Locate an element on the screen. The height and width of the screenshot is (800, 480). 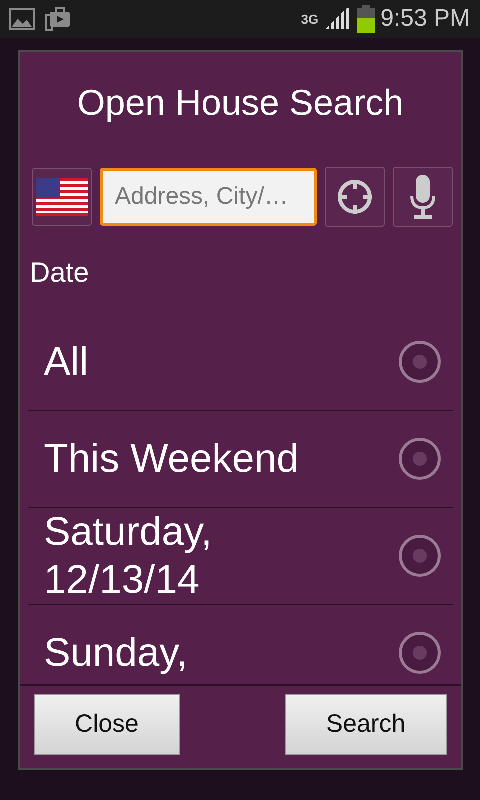
dialog-title: Open House Search is located at coordinates (240, 103).